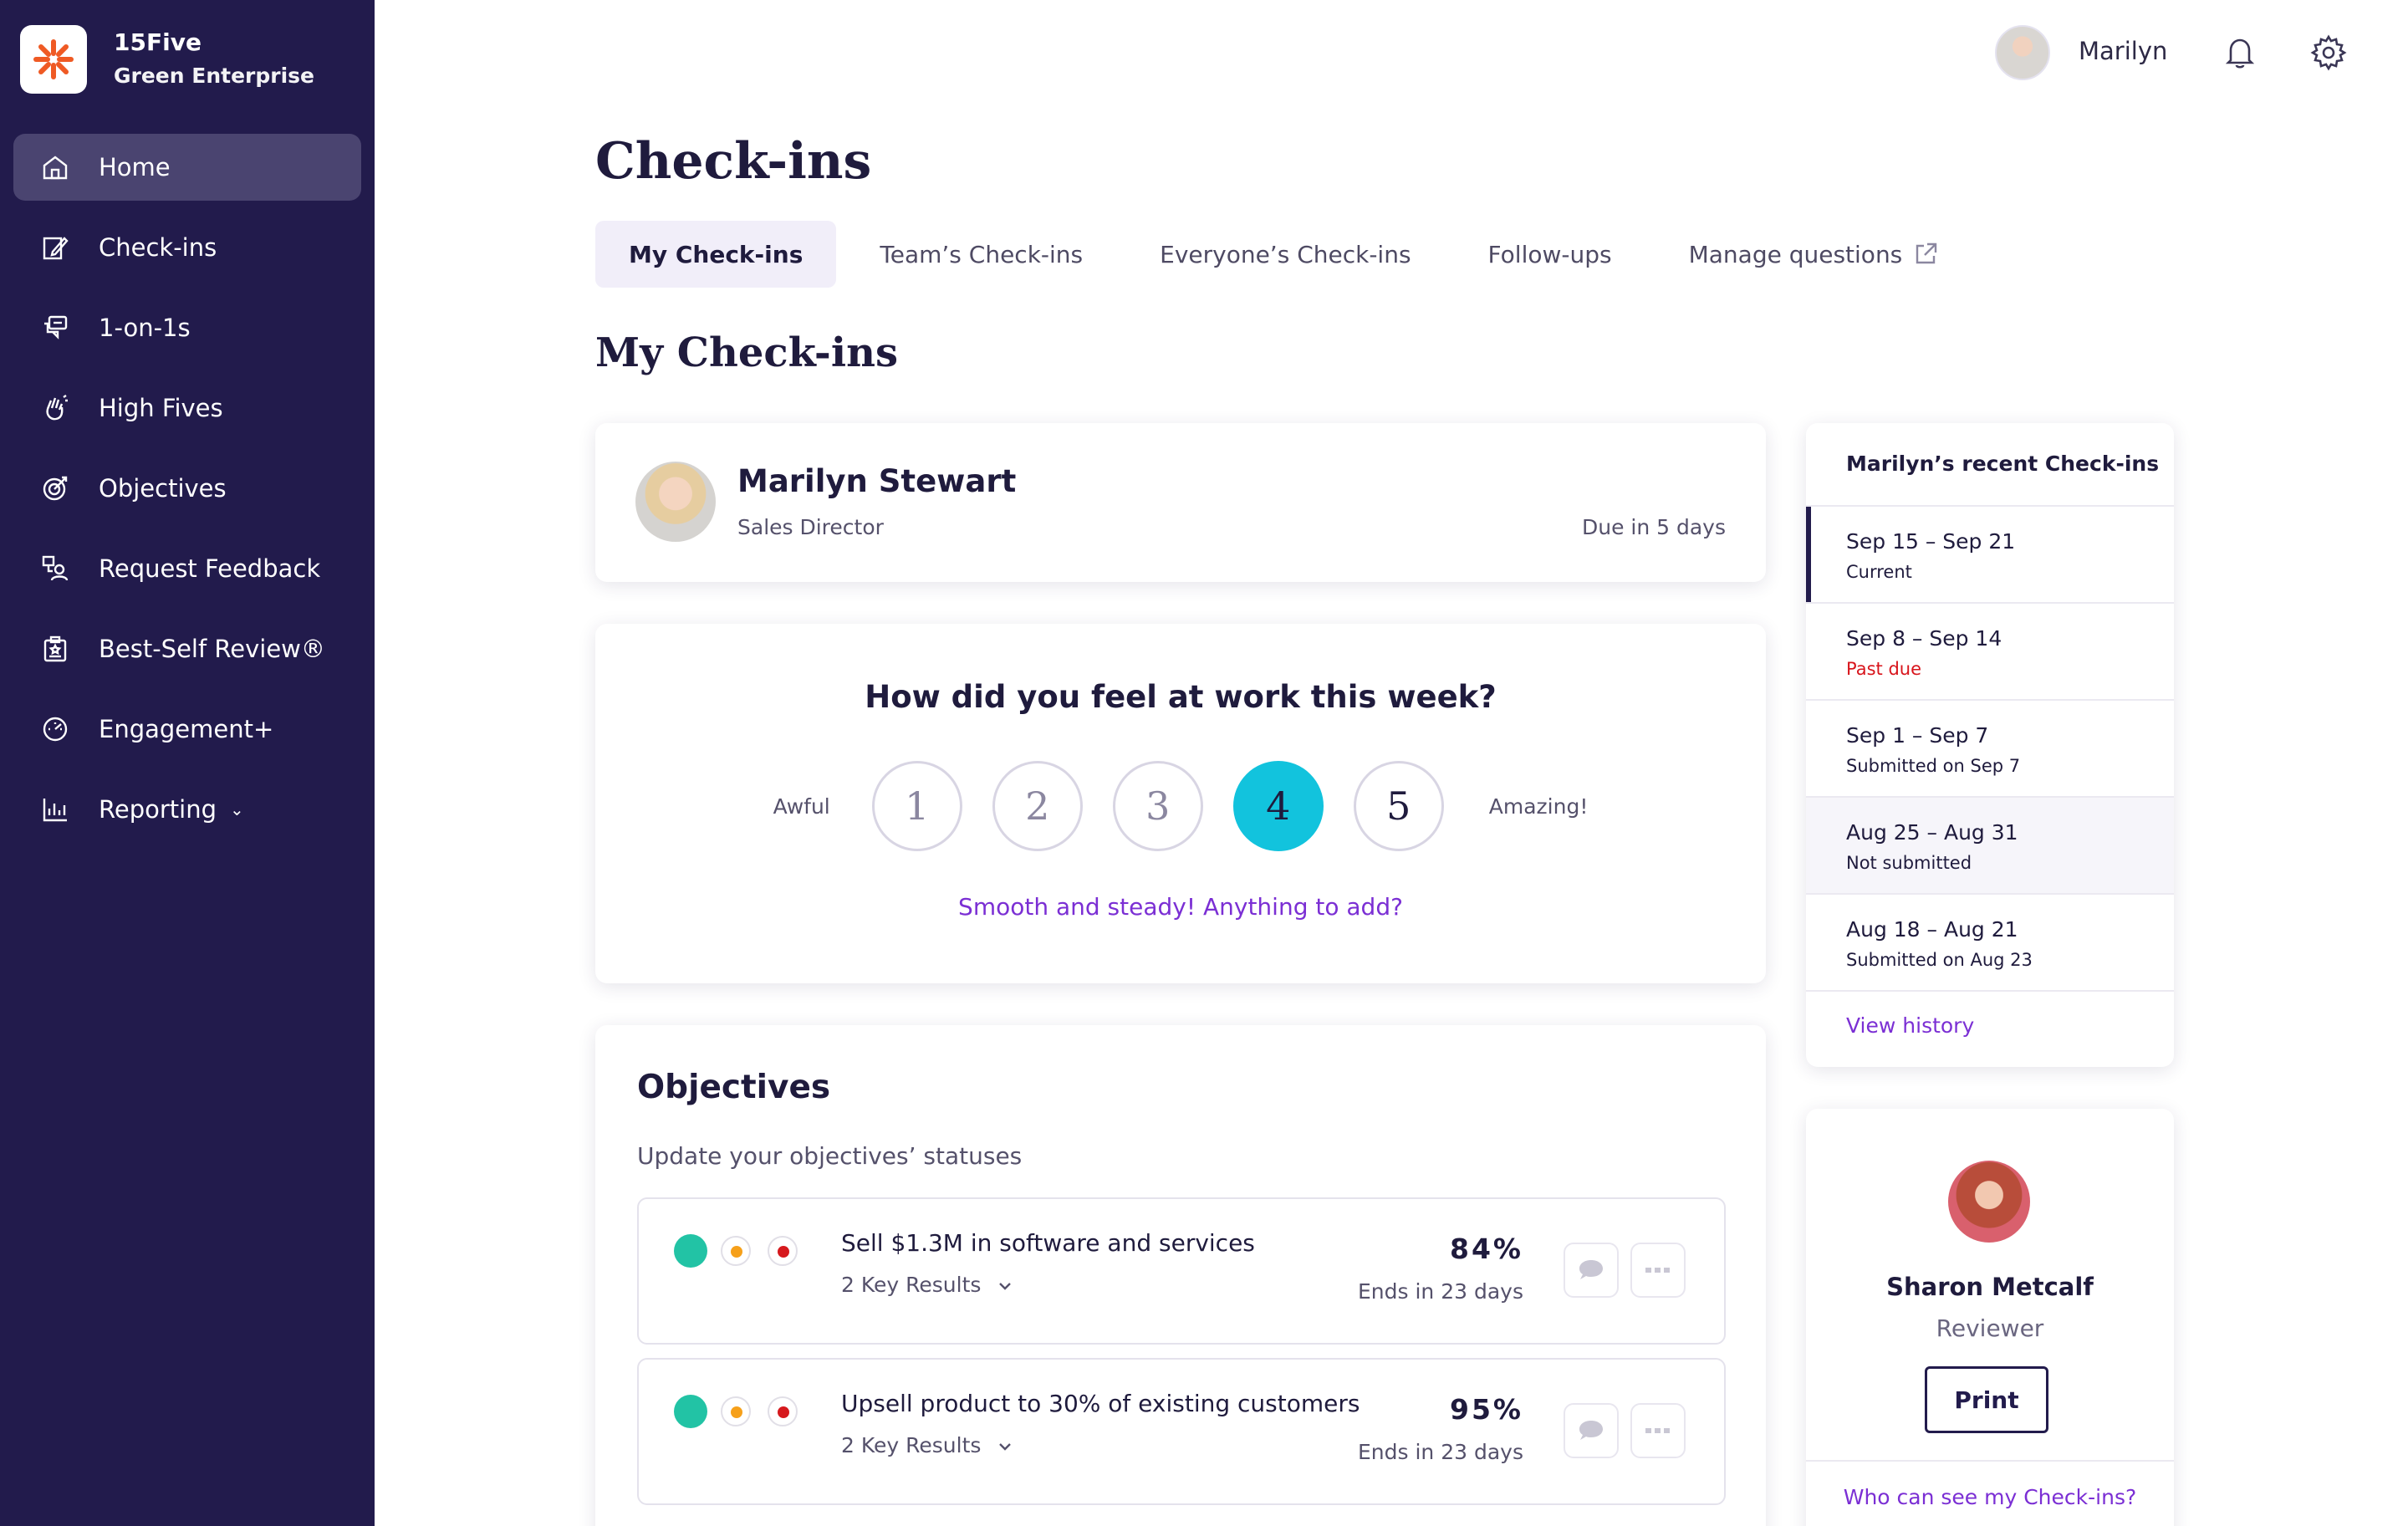 The image size is (2408, 1526). I want to click on sidebar-item-high-fives: High Fives, so click(187, 408).